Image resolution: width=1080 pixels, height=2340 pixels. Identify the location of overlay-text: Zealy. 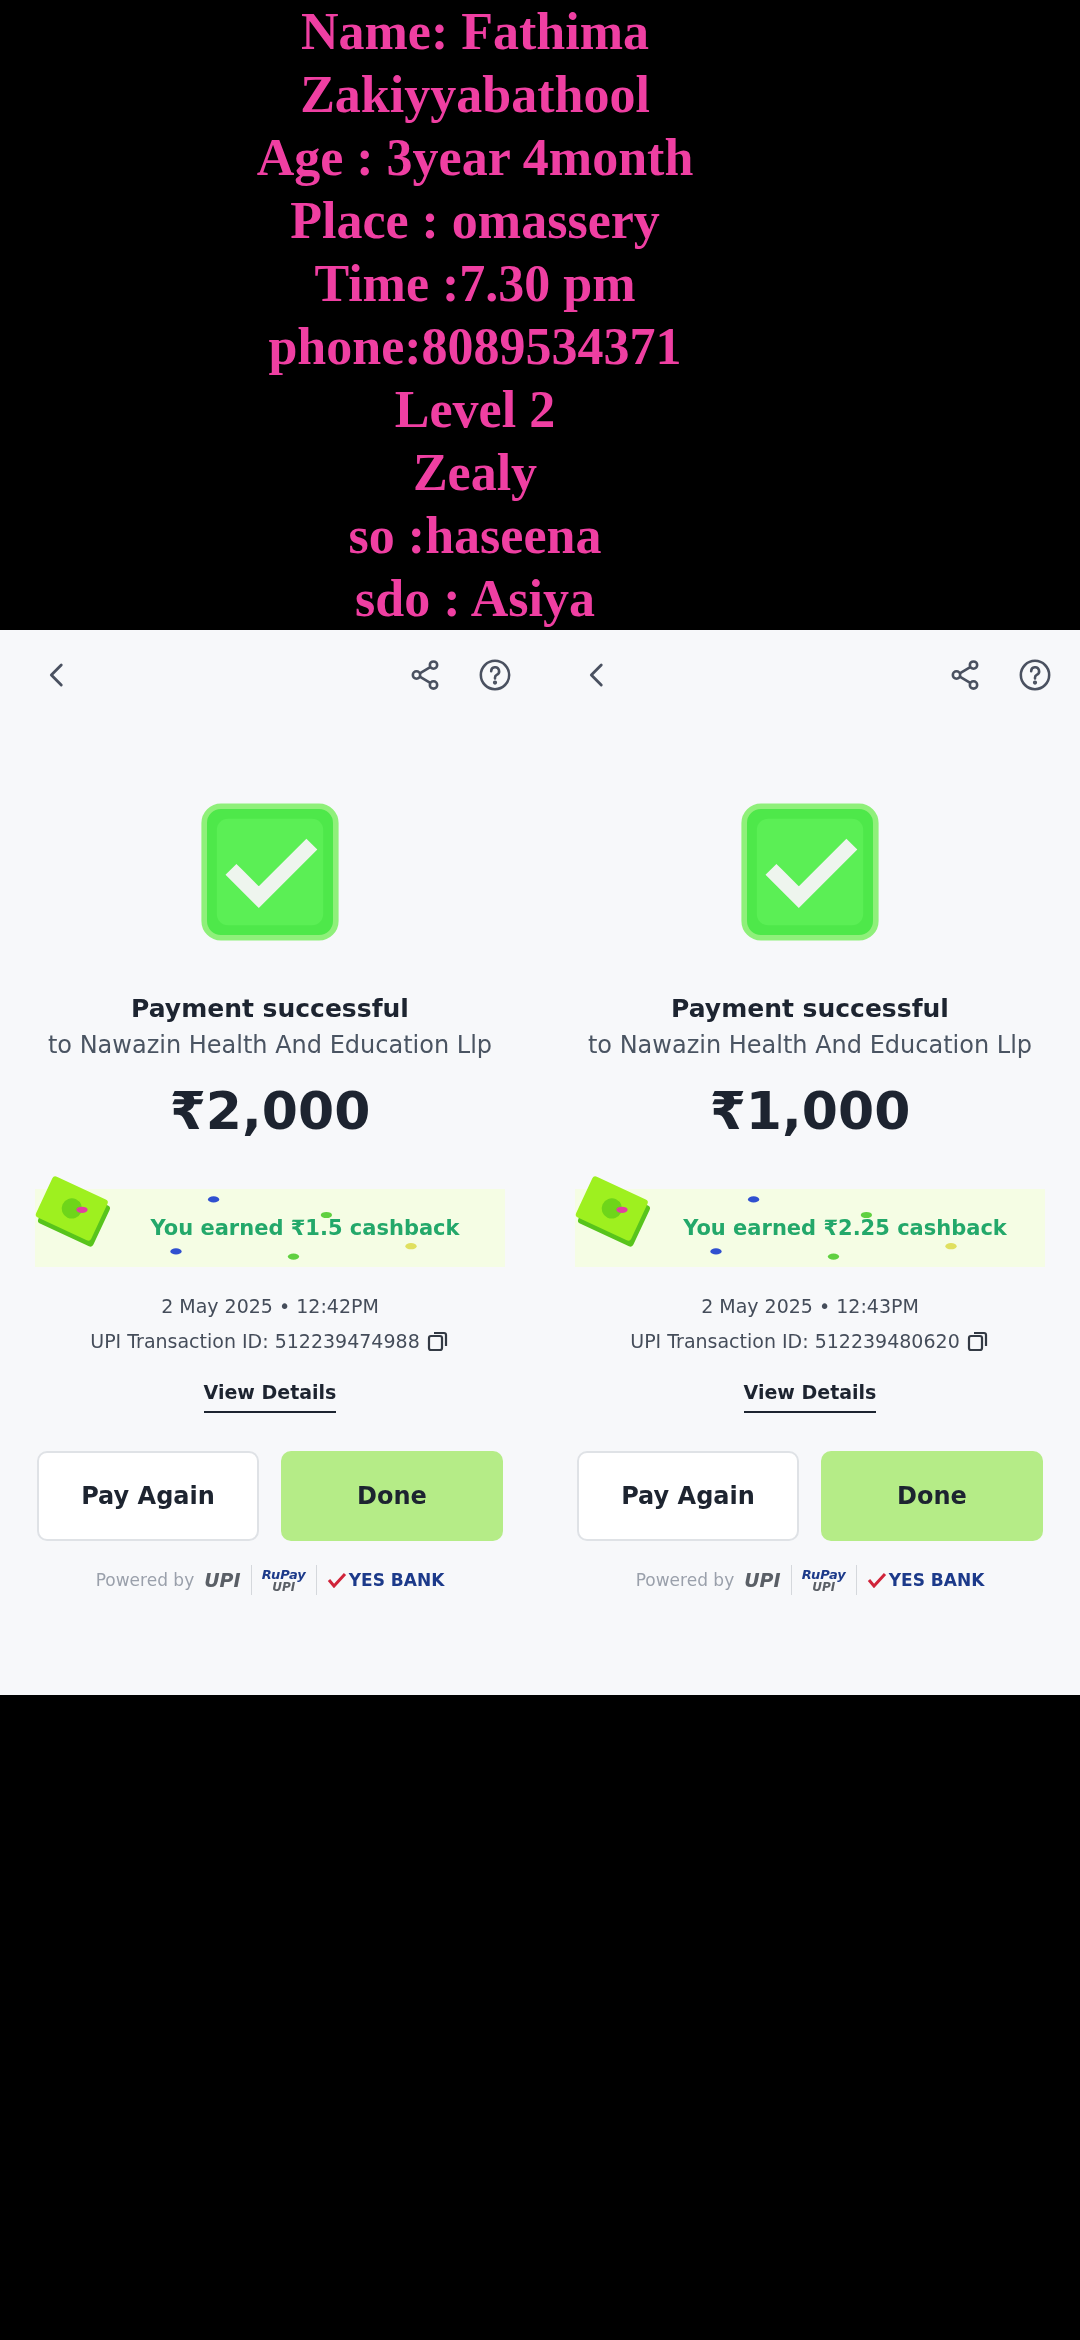
(475, 473).